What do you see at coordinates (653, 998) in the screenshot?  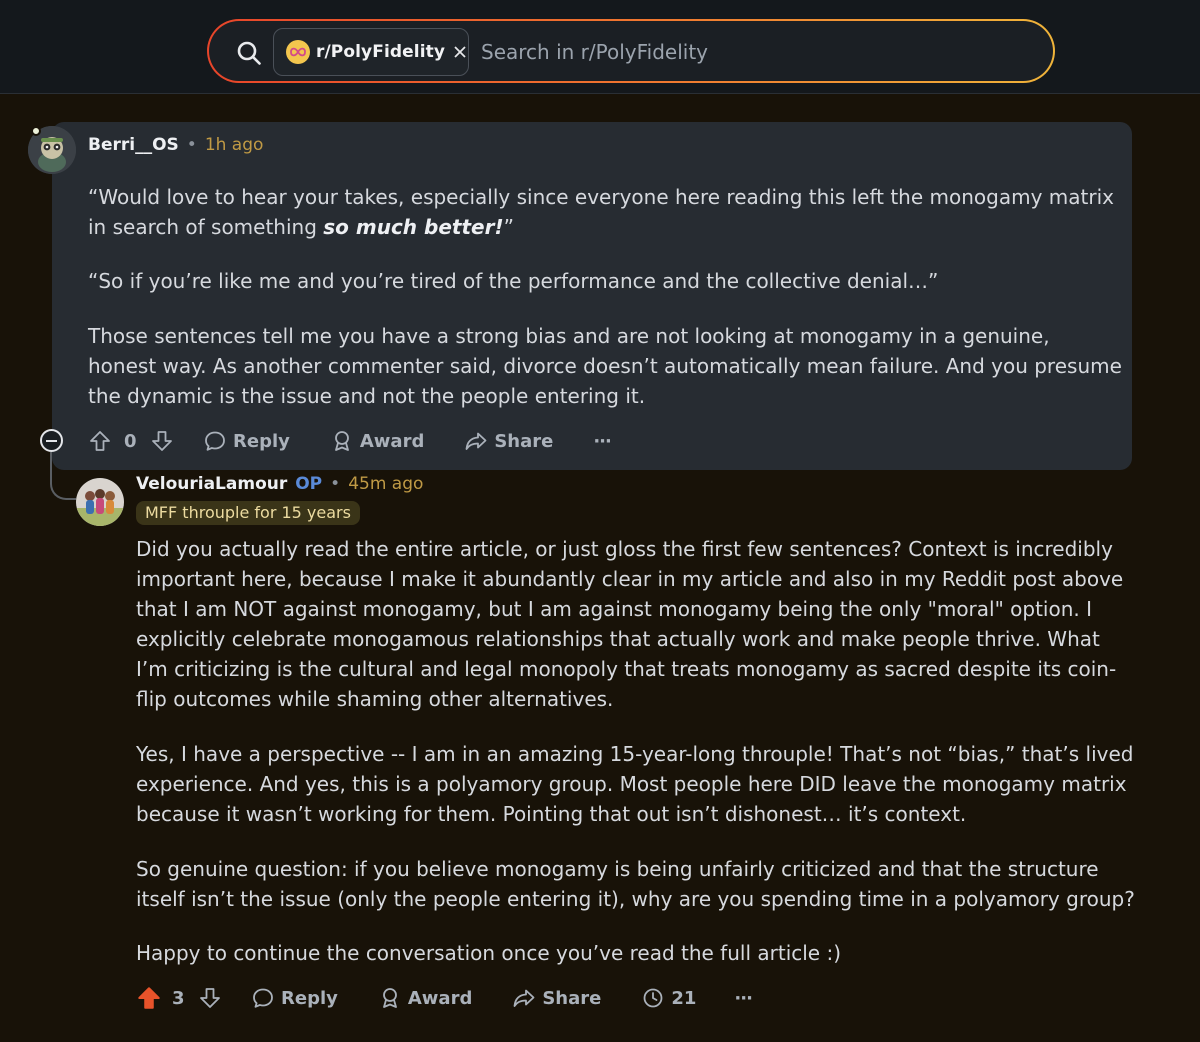 I see `awards-count-icon` at bounding box center [653, 998].